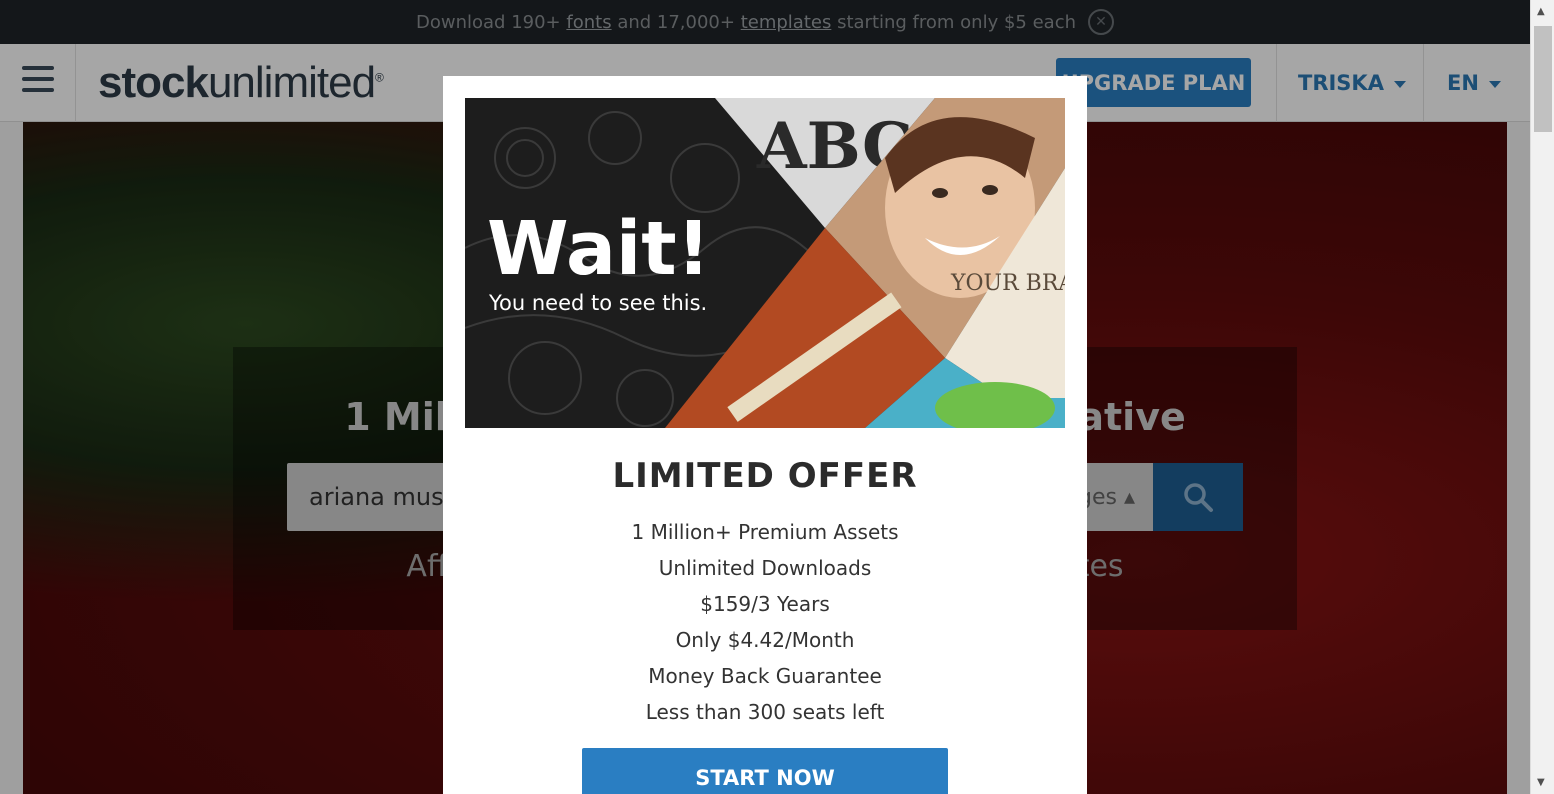 This screenshot has height=794, width=1554. What do you see at coordinates (765, 676) in the screenshot?
I see `feature-item: Money Back Guarantee` at bounding box center [765, 676].